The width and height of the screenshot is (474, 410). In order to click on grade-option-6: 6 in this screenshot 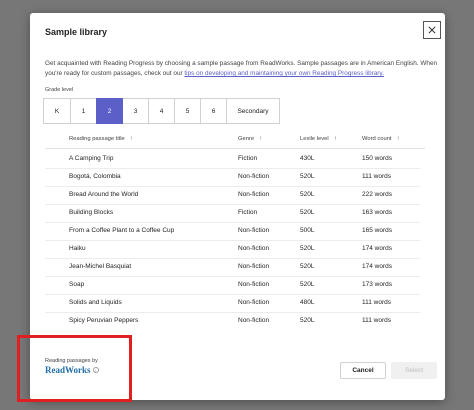, I will do `click(213, 111)`.